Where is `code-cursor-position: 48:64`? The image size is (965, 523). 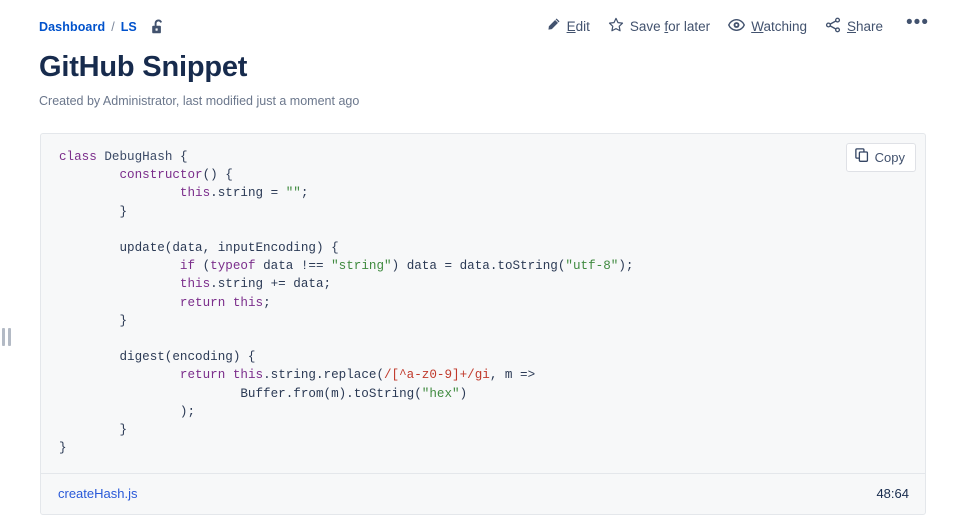
code-cursor-position: 48:64 is located at coordinates (892, 494).